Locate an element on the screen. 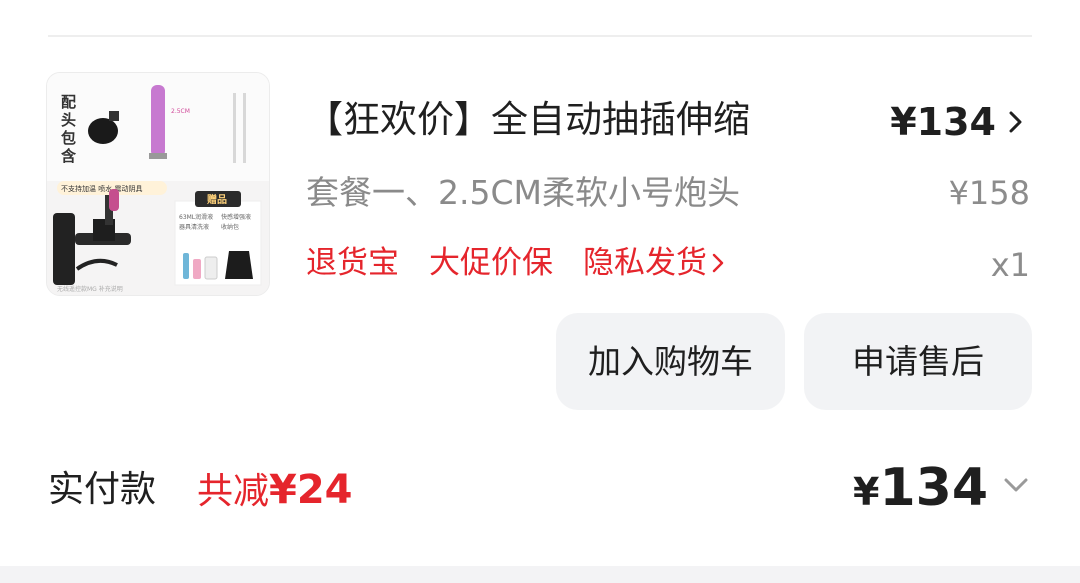 This screenshot has height=583, width=1080. svg-text: 头 is located at coordinates (68, 120).